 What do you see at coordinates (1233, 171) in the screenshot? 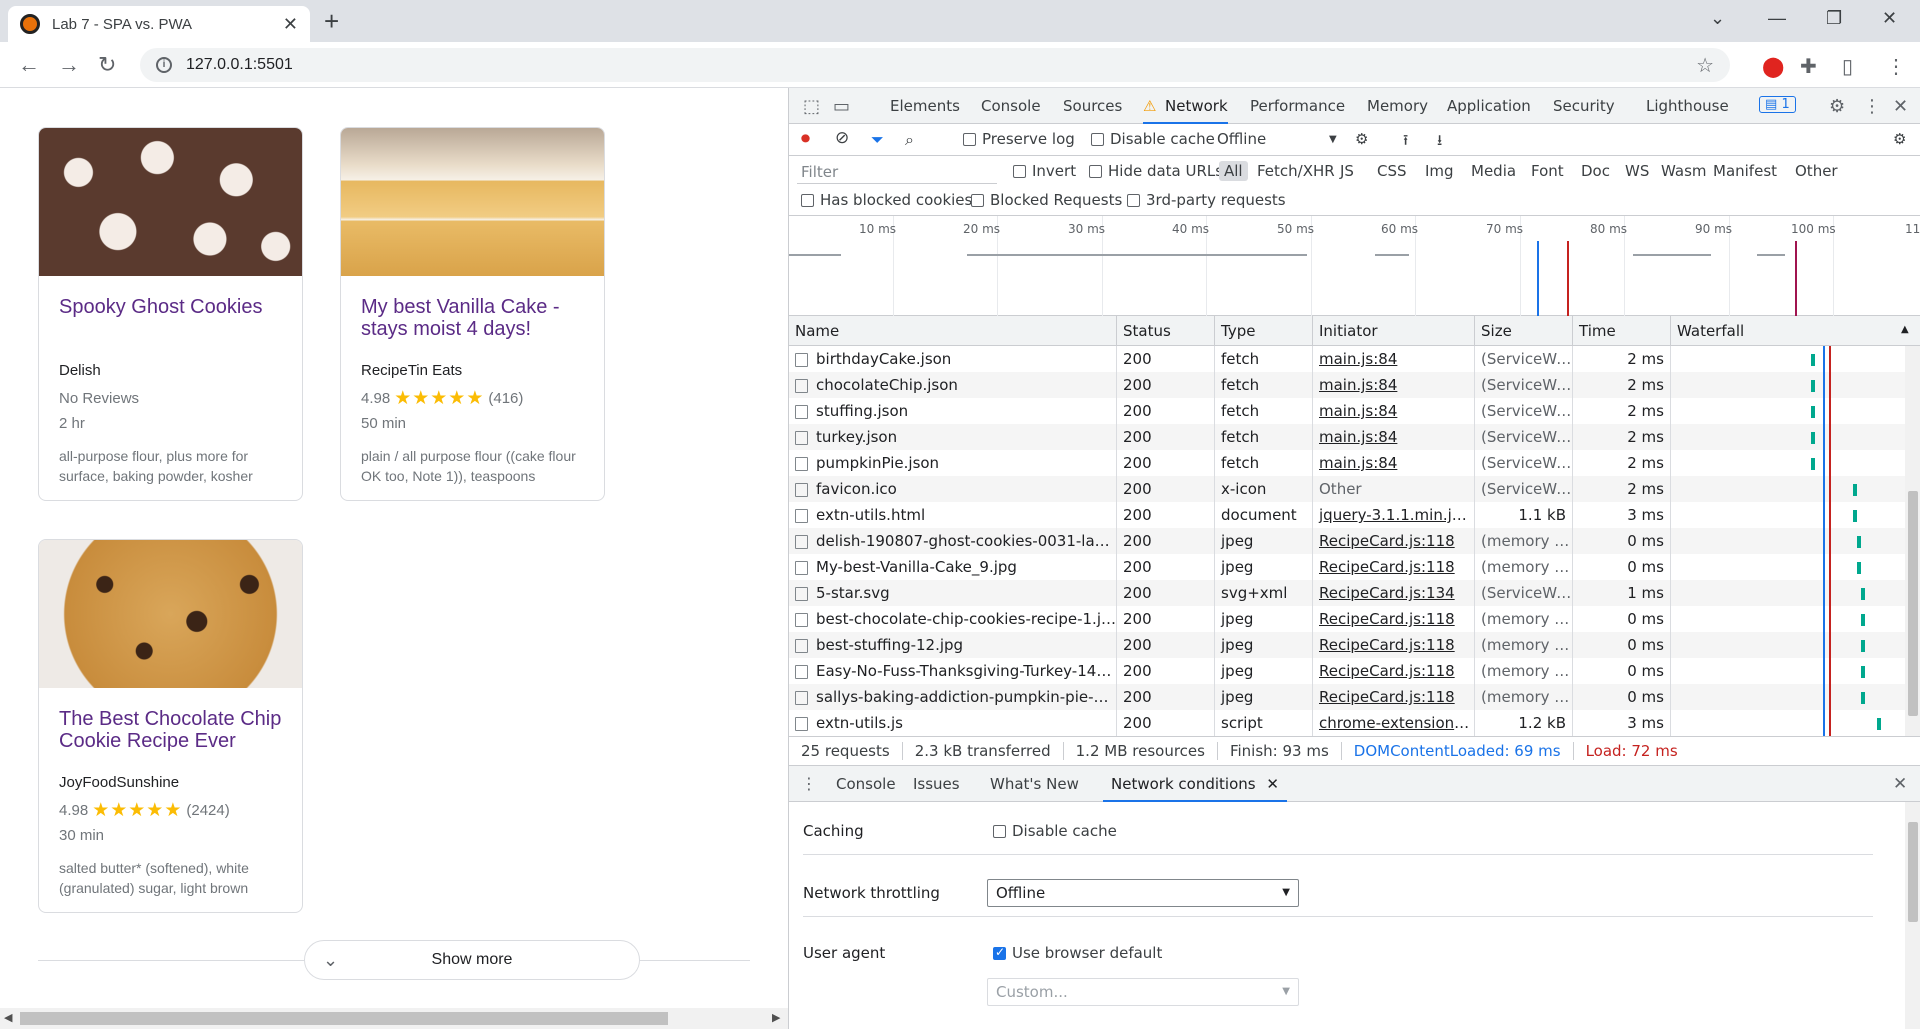
I see `filter-type-all: All` at bounding box center [1233, 171].